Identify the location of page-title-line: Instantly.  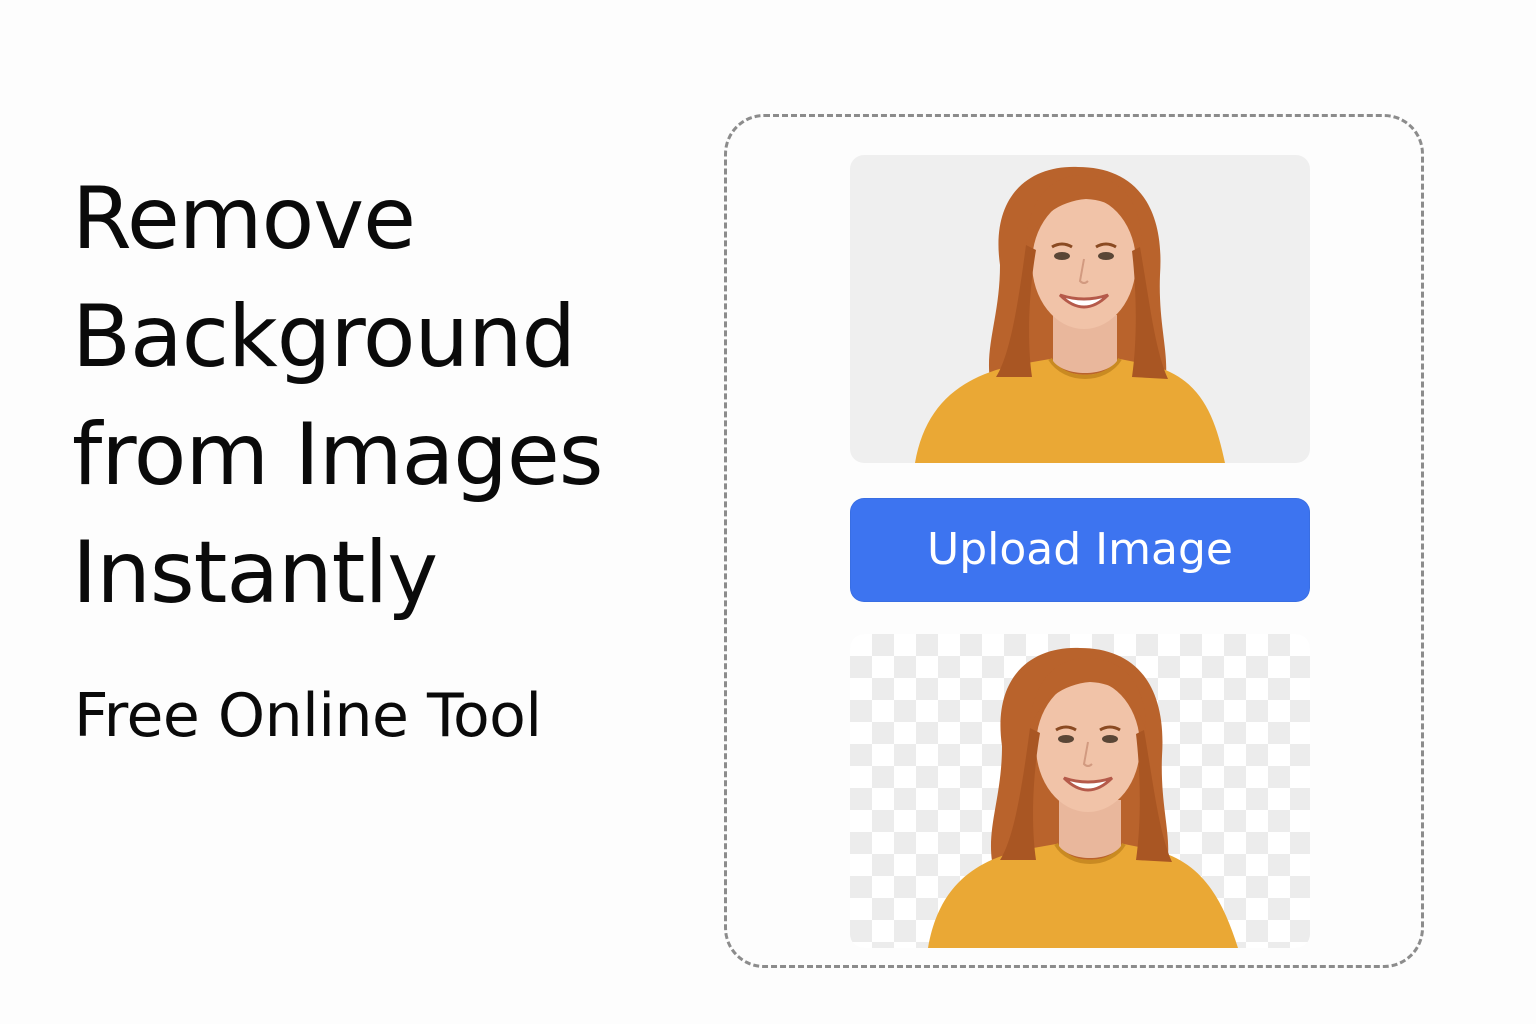
(255, 573).